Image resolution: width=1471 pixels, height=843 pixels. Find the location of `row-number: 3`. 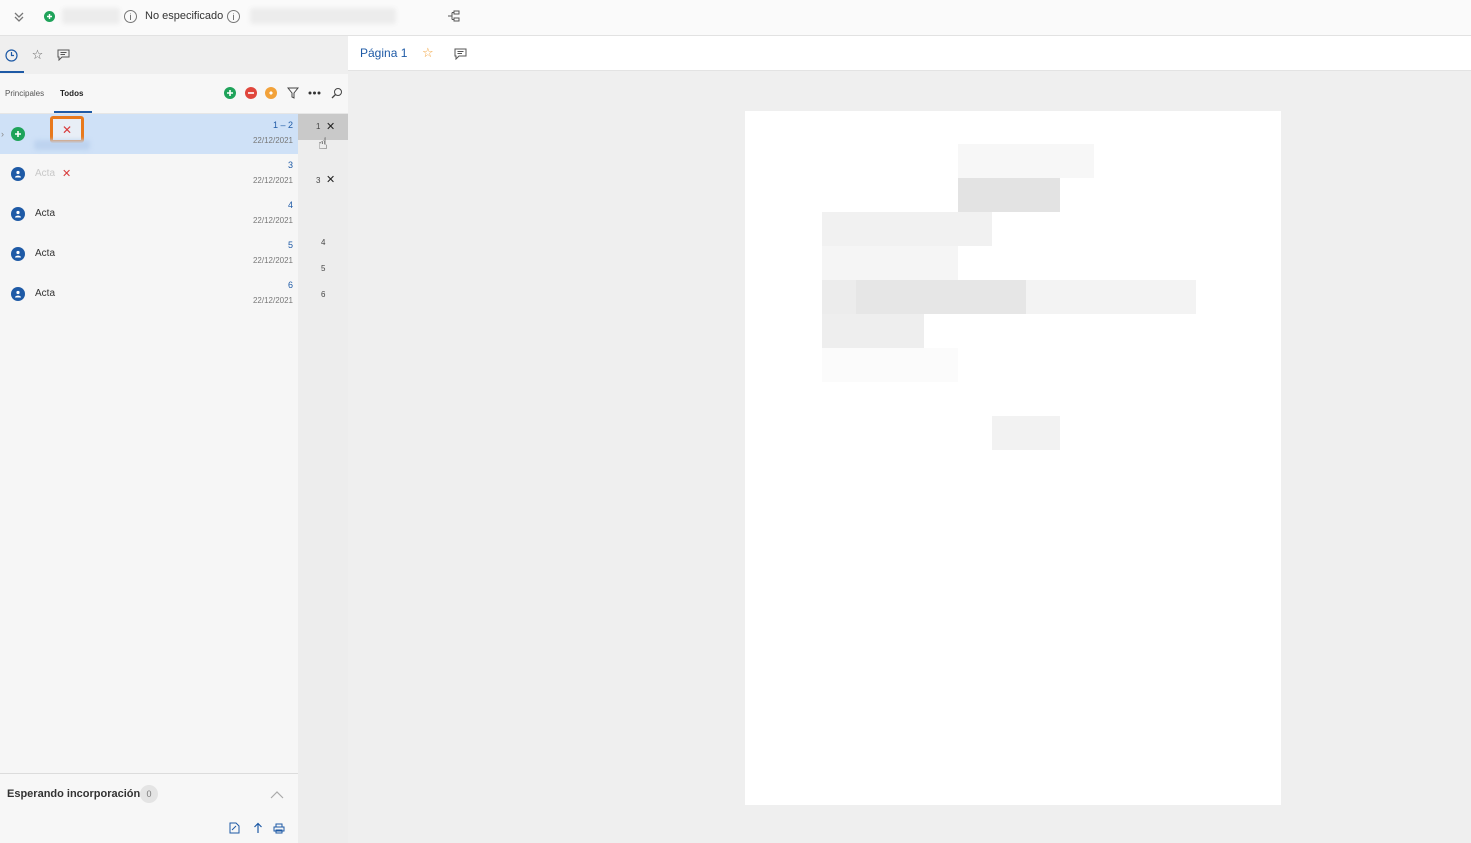

row-number: 3 is located at coordinates (290, 165).